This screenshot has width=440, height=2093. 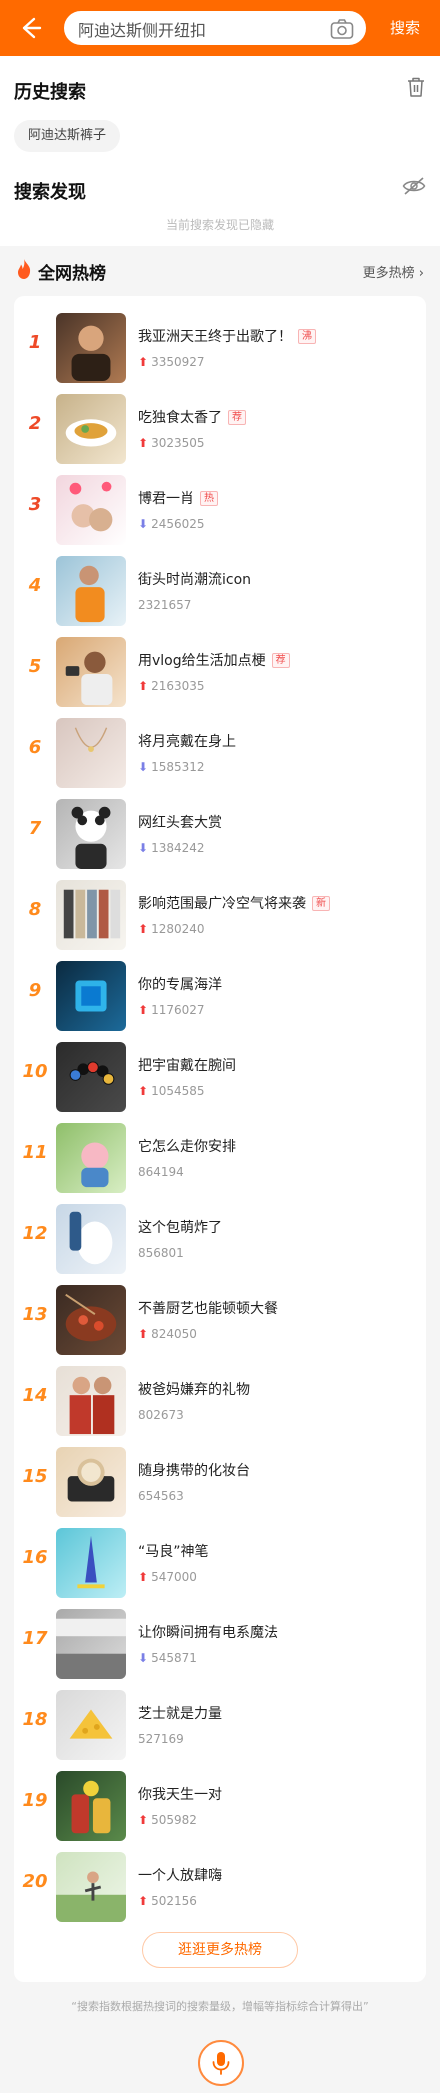 What do you see at coordinates (220, 1401) in the screenshot?
I see `hot-list-item: 14 被爸妈嫌弃的礼物 802673` at bounding box center [220, 1401].